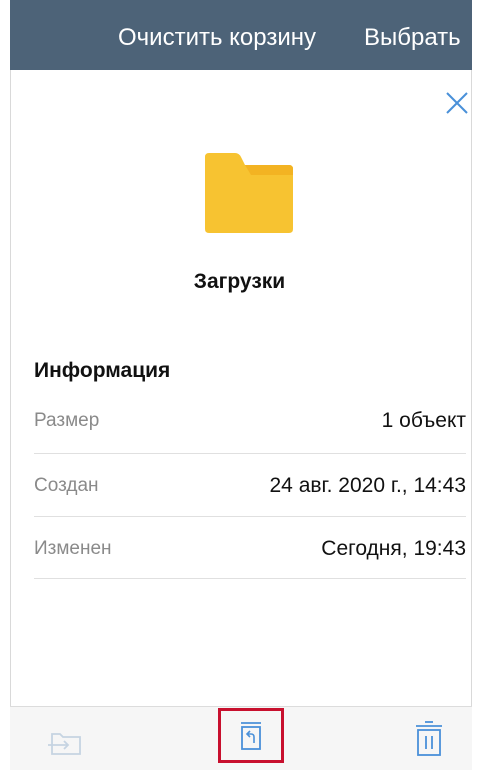  Describe the element at coordinates (250, 485) in the screenshot. I see `info-row-created: Создан 24 авг. 2020 г., 14:43` at that location.